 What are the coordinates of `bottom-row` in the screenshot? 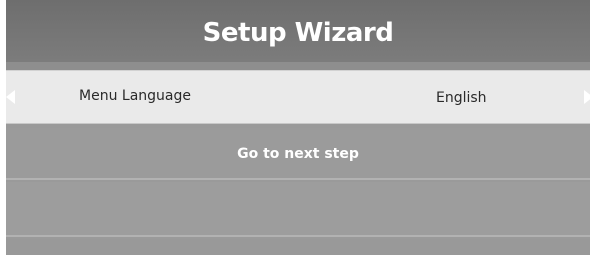 It's located at (298, 247).